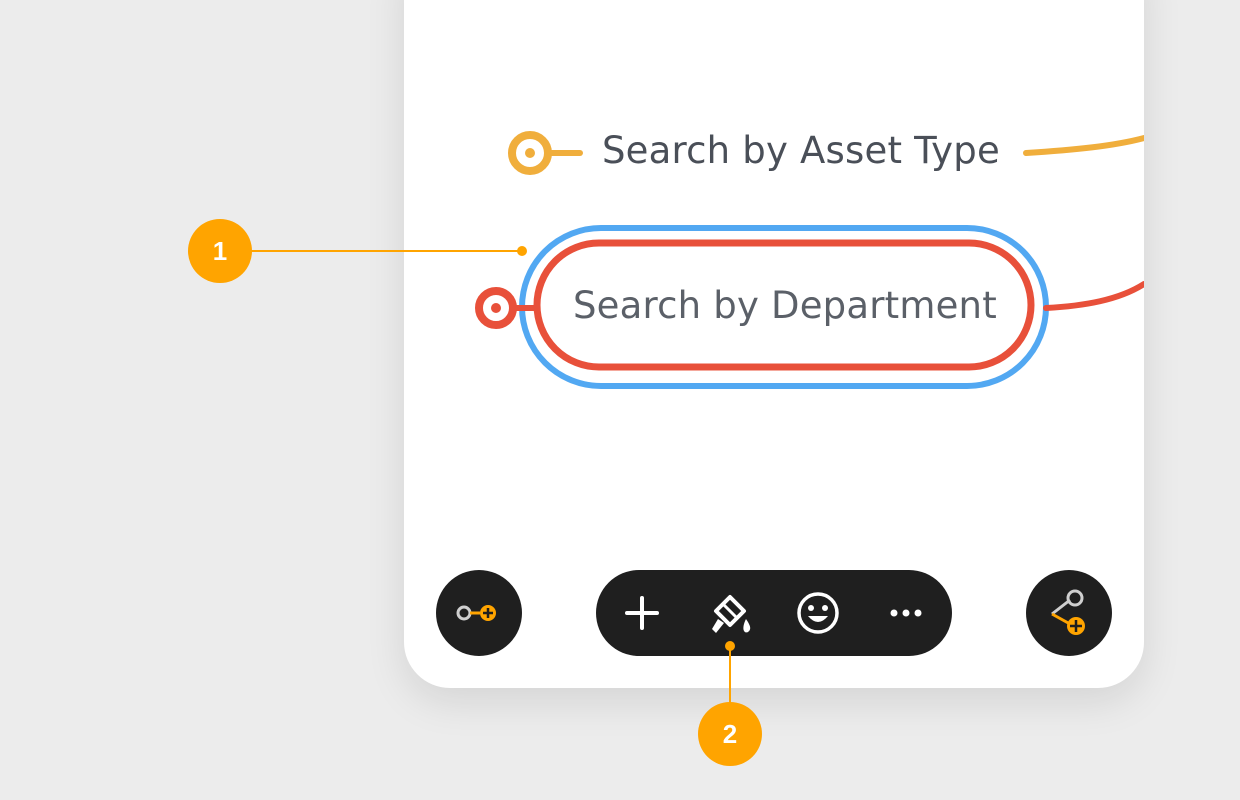 Image resolution: width=1240 pixels, height=800 pixels. What do you see at coordinates (730, 675) in the screenshot?
I see `callout-2-leader` at bounding box center [730, 675].